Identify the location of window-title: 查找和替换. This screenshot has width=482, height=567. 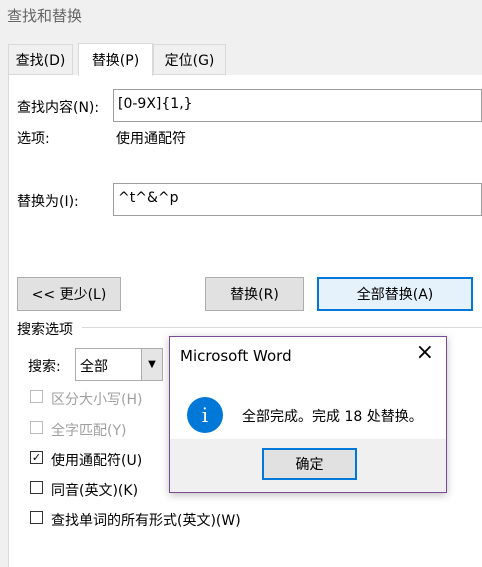
(45, 16).